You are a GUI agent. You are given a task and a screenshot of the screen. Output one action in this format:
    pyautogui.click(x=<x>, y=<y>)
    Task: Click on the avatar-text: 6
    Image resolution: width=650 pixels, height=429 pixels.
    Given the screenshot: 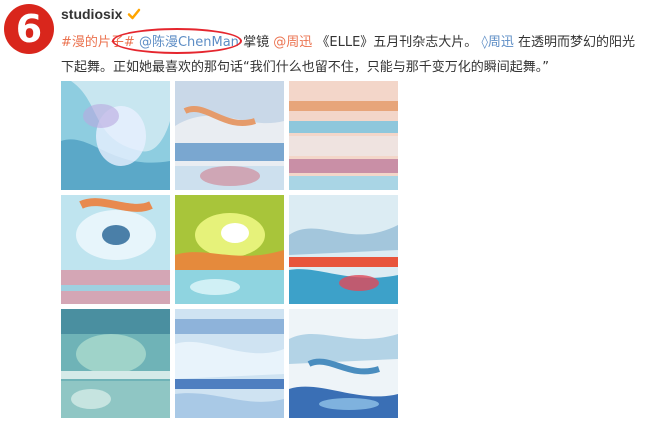 What is the action you would take?
    pyautogui.click(x=29, y=29)
    